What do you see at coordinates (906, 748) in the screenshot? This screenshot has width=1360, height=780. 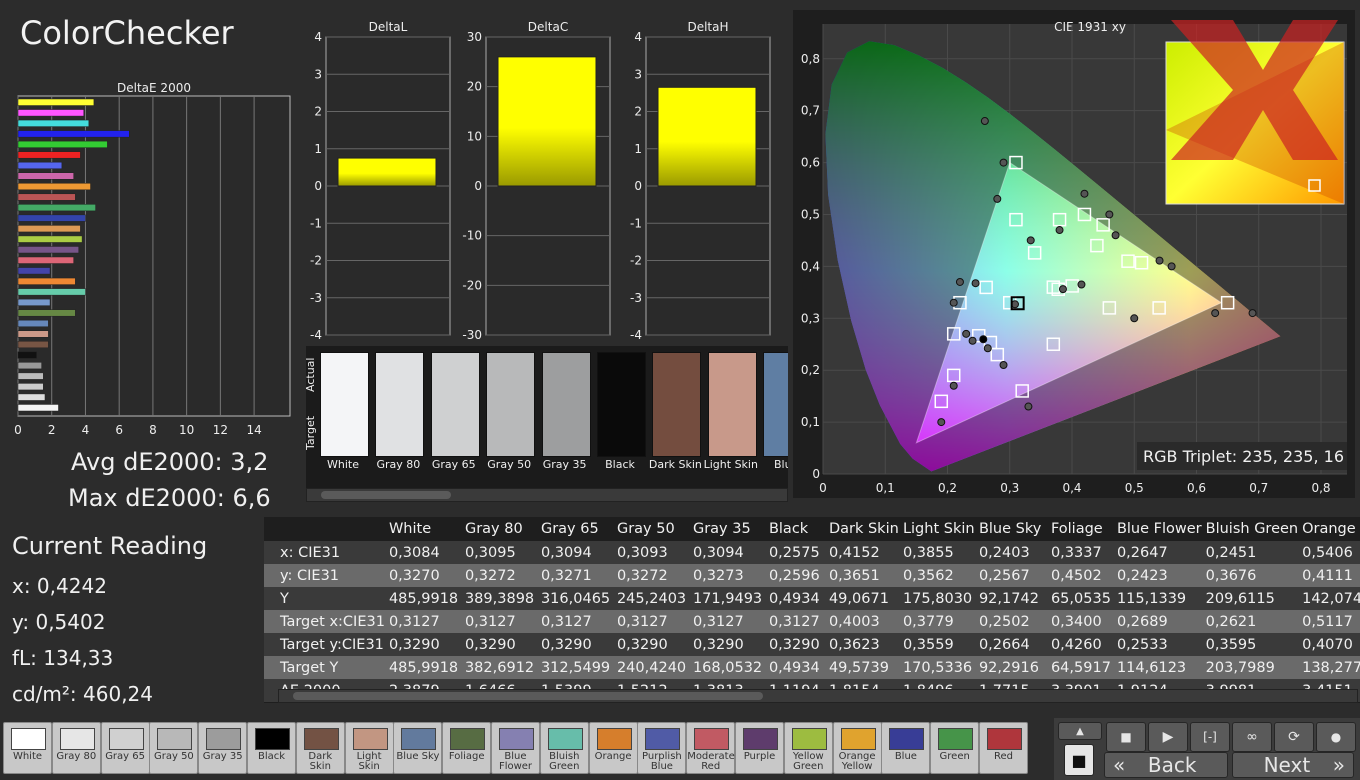 I see `patch-button-blue: Blue` at bounding box center [906, 748].